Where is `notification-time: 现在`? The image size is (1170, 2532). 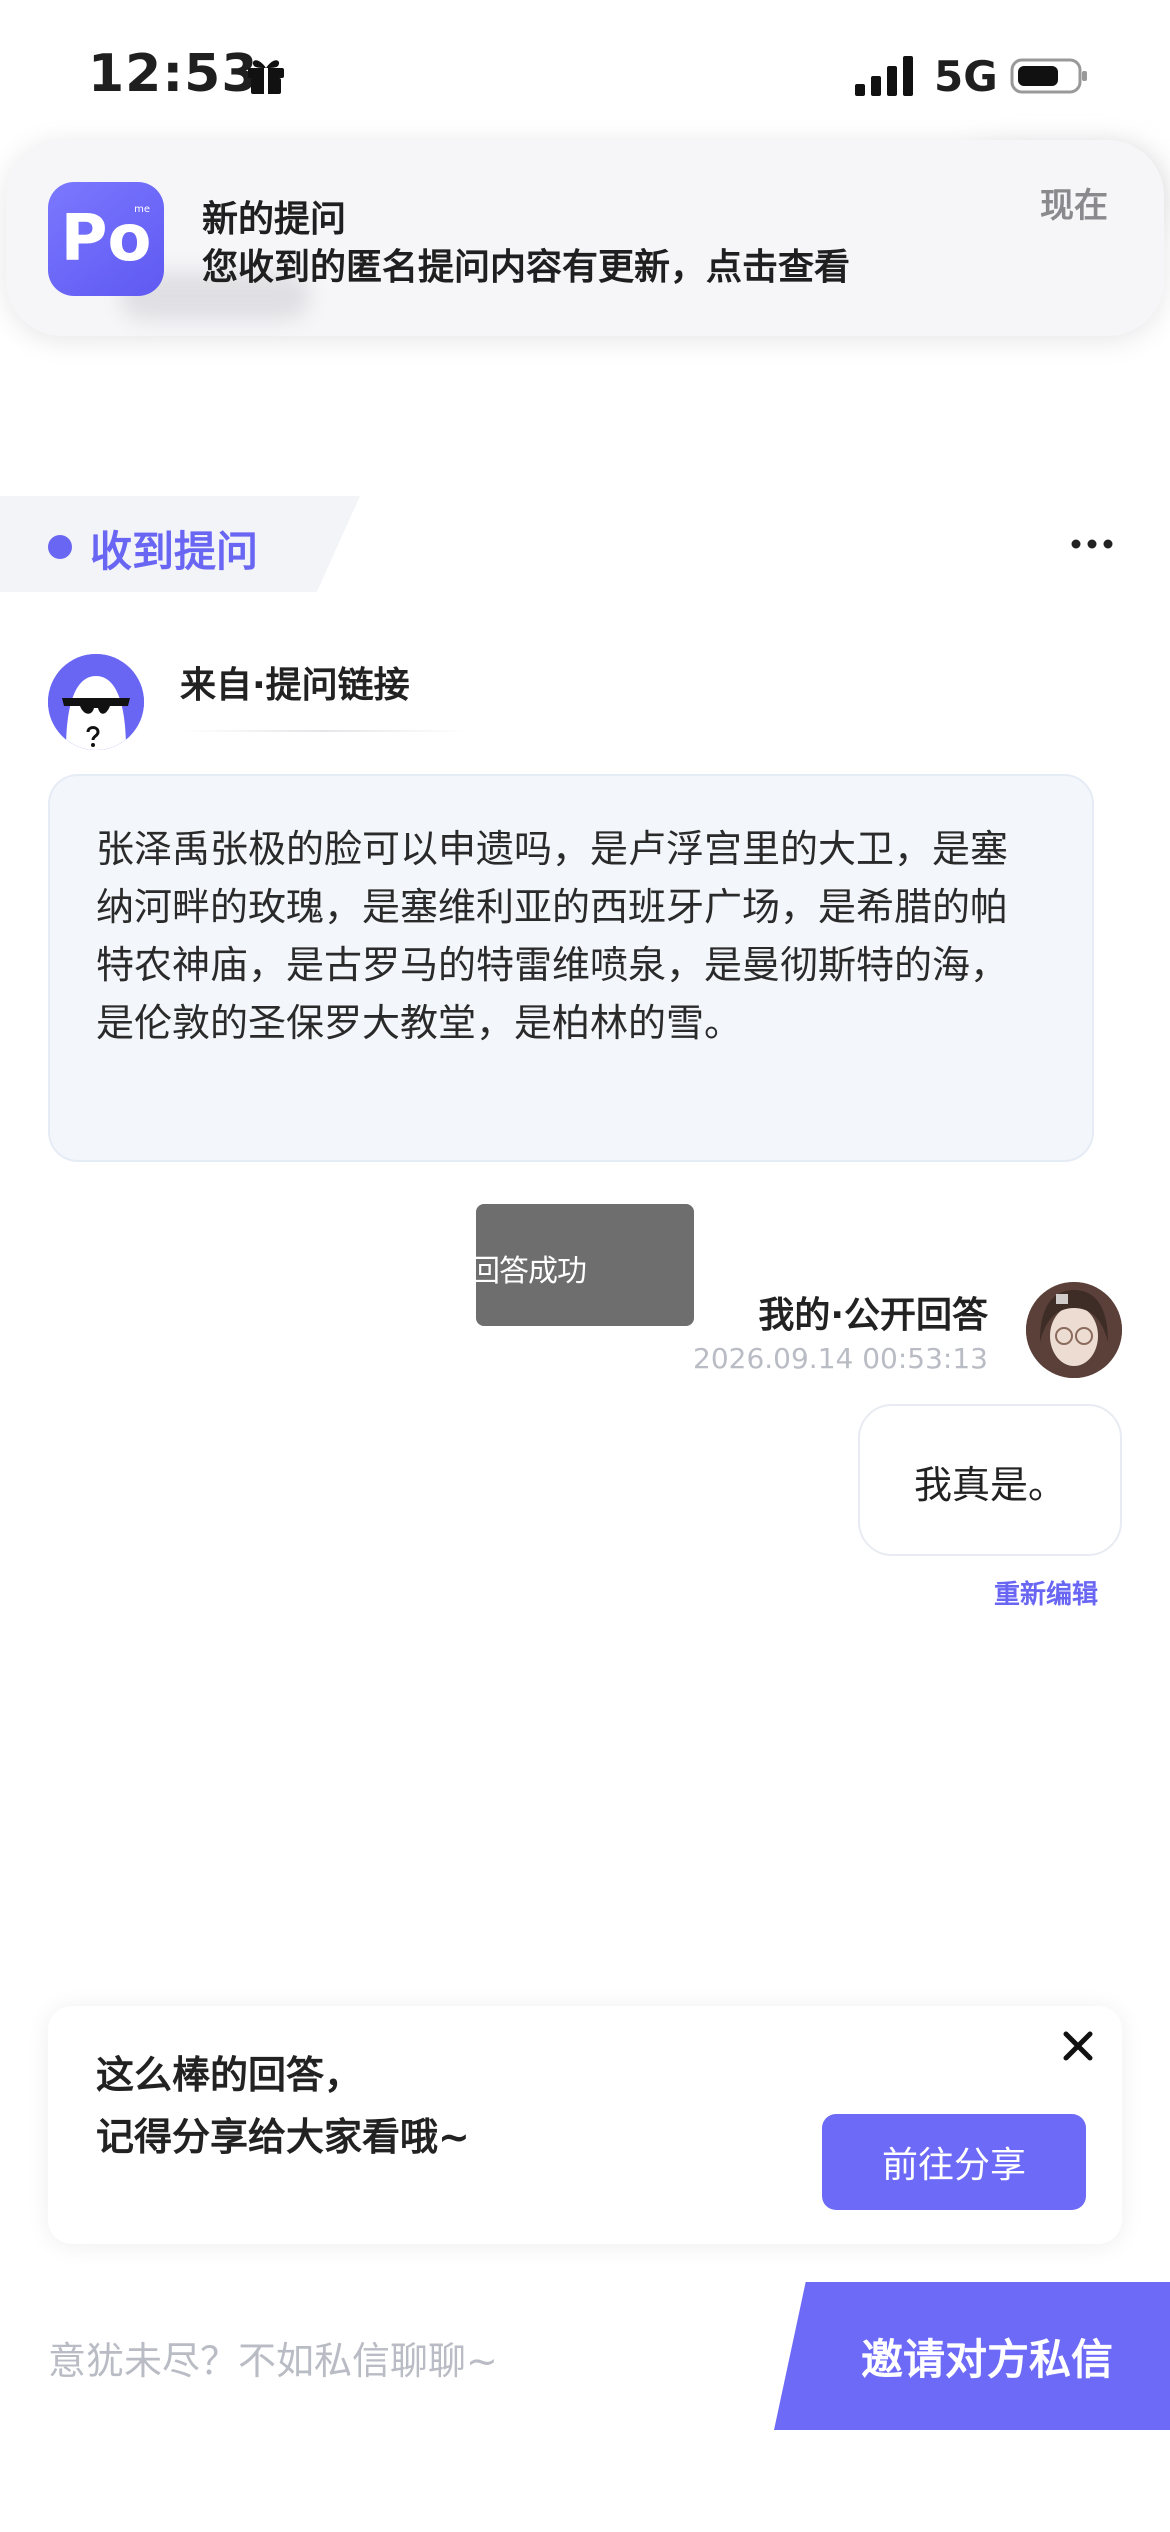
notification-time: 现在 is located at coordinates (1074, 206).